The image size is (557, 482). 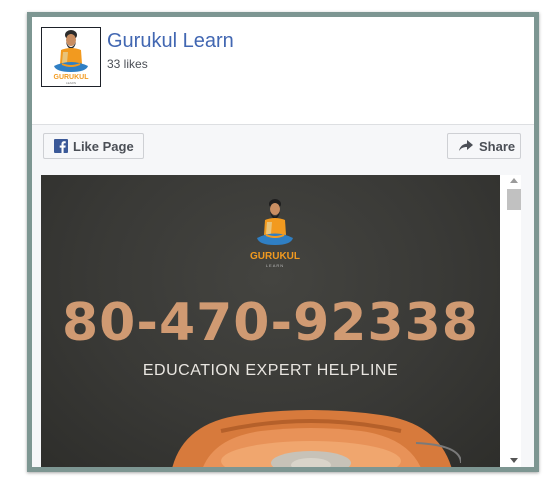 I want to click on chevron-up-icon, so click(x=514, y=180).